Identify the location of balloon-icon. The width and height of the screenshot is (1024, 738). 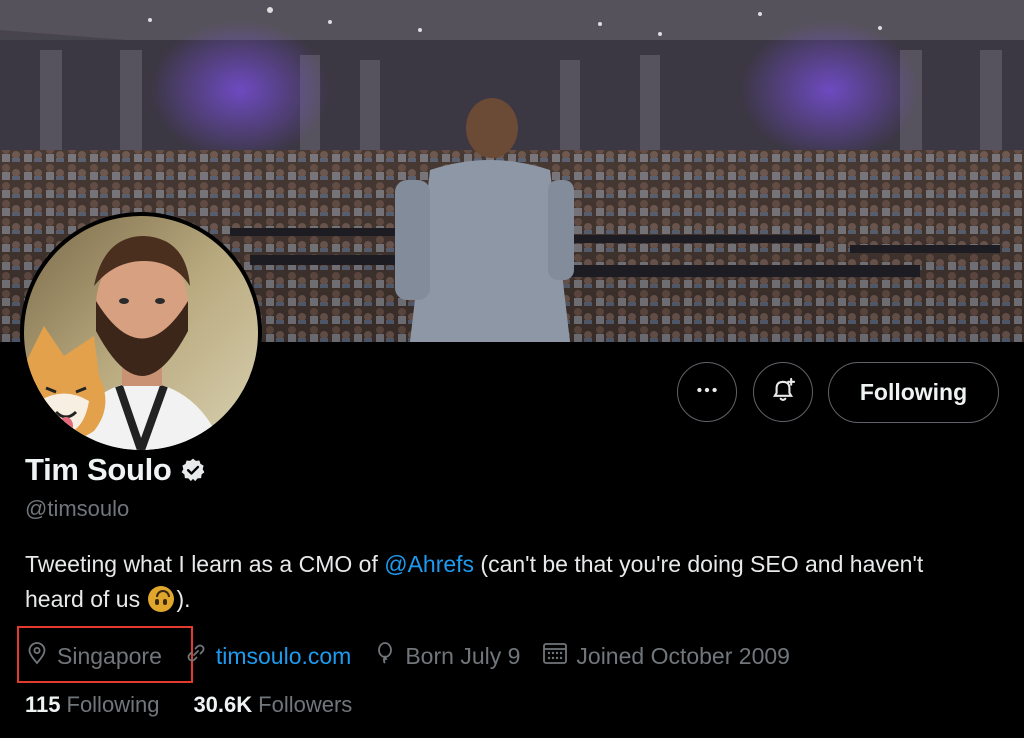
(389, 656).